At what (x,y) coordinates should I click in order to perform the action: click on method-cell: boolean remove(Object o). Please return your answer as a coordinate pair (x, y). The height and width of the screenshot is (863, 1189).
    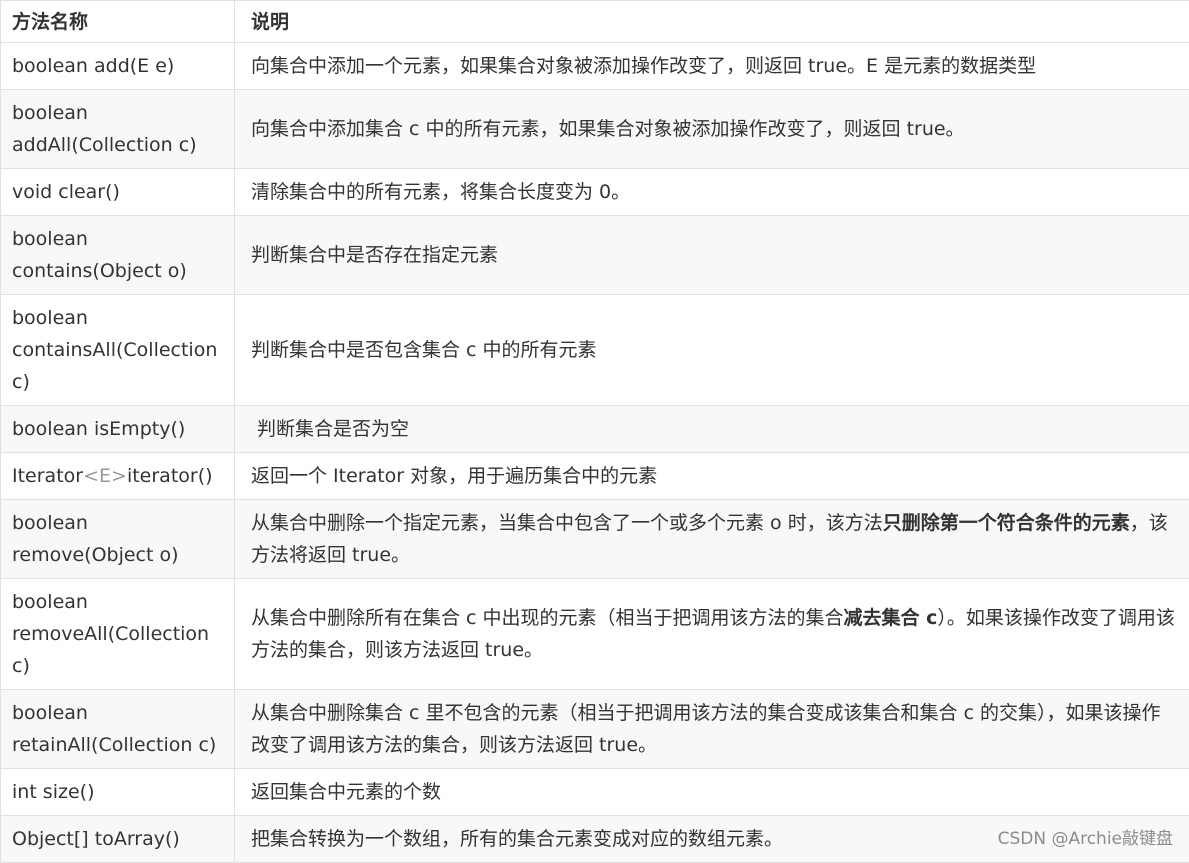
    Looking at the image, I should click on (118, 539).